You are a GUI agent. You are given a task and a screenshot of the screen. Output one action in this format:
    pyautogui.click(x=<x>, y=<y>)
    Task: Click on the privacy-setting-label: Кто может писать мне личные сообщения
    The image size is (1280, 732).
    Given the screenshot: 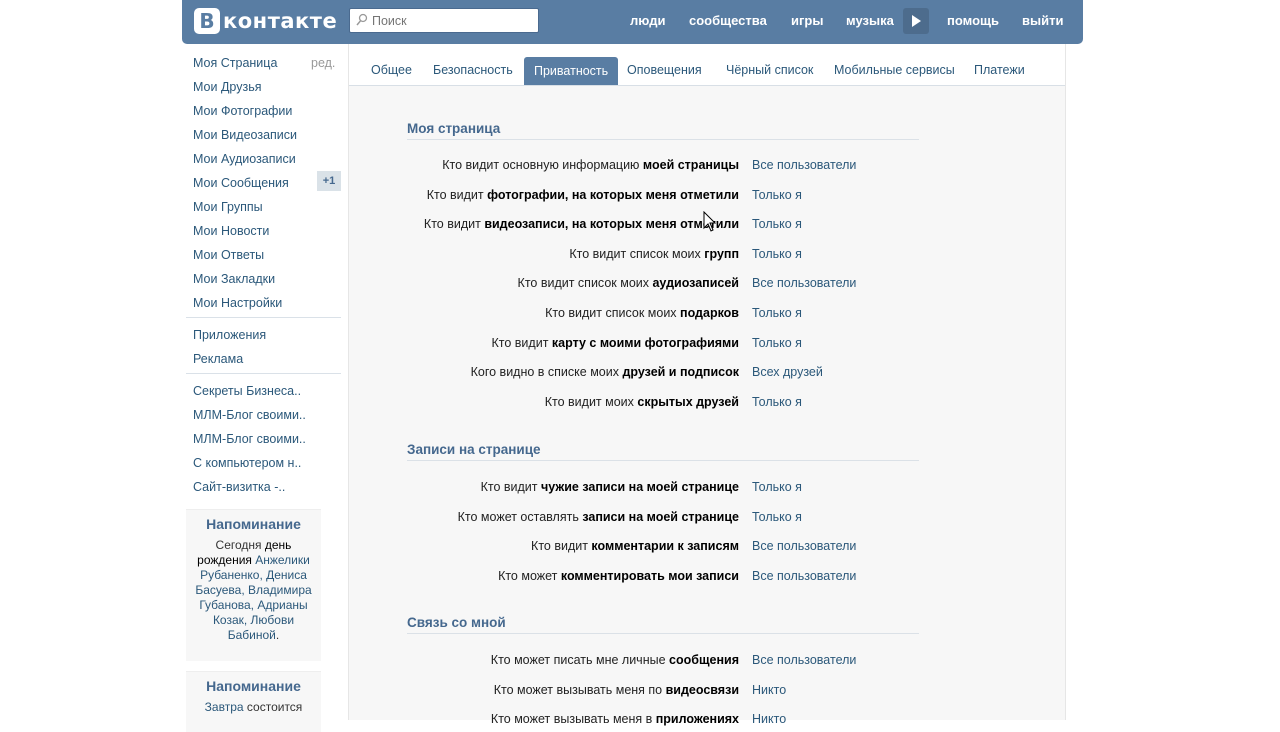 What is the action you would take?
    pyautogui.click(x=615, y=660)
    